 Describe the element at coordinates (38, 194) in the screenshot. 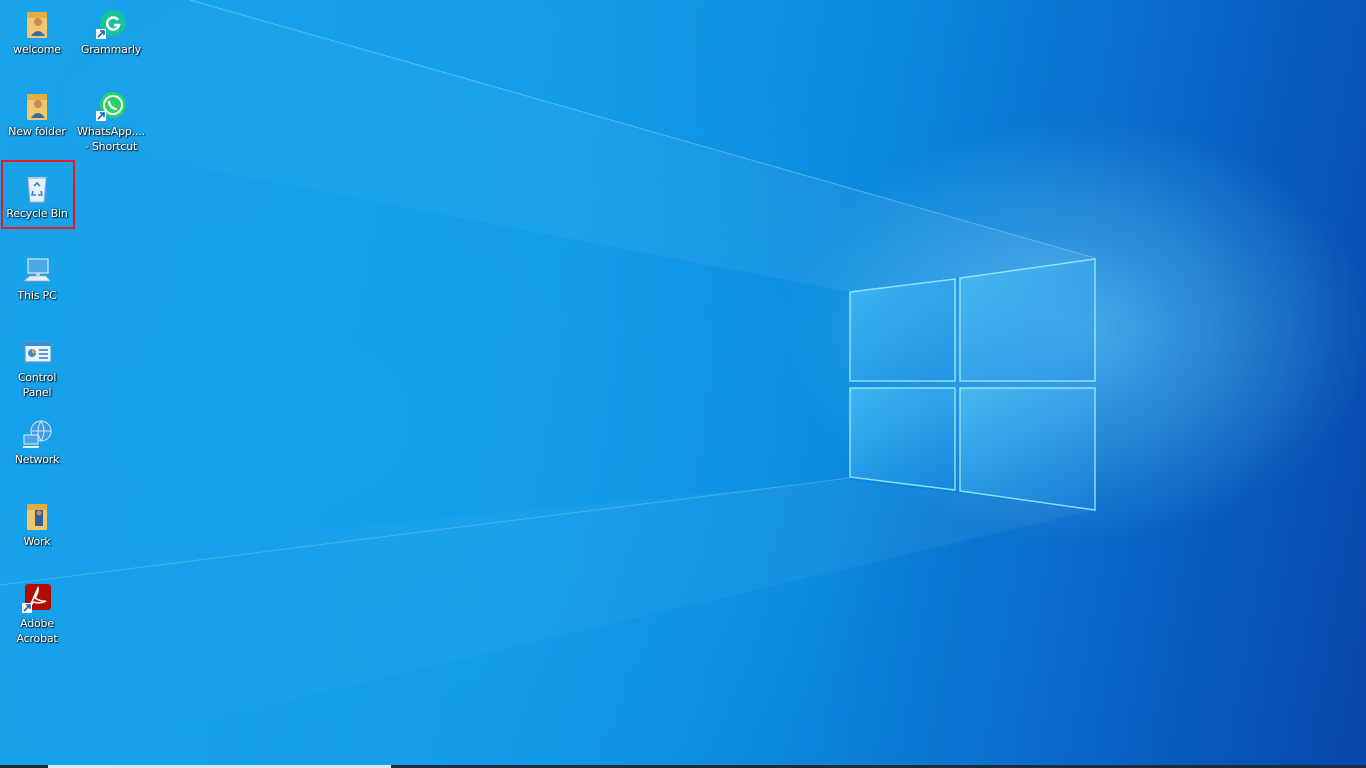

I see `recycle-bin-highlight-box` at that location.